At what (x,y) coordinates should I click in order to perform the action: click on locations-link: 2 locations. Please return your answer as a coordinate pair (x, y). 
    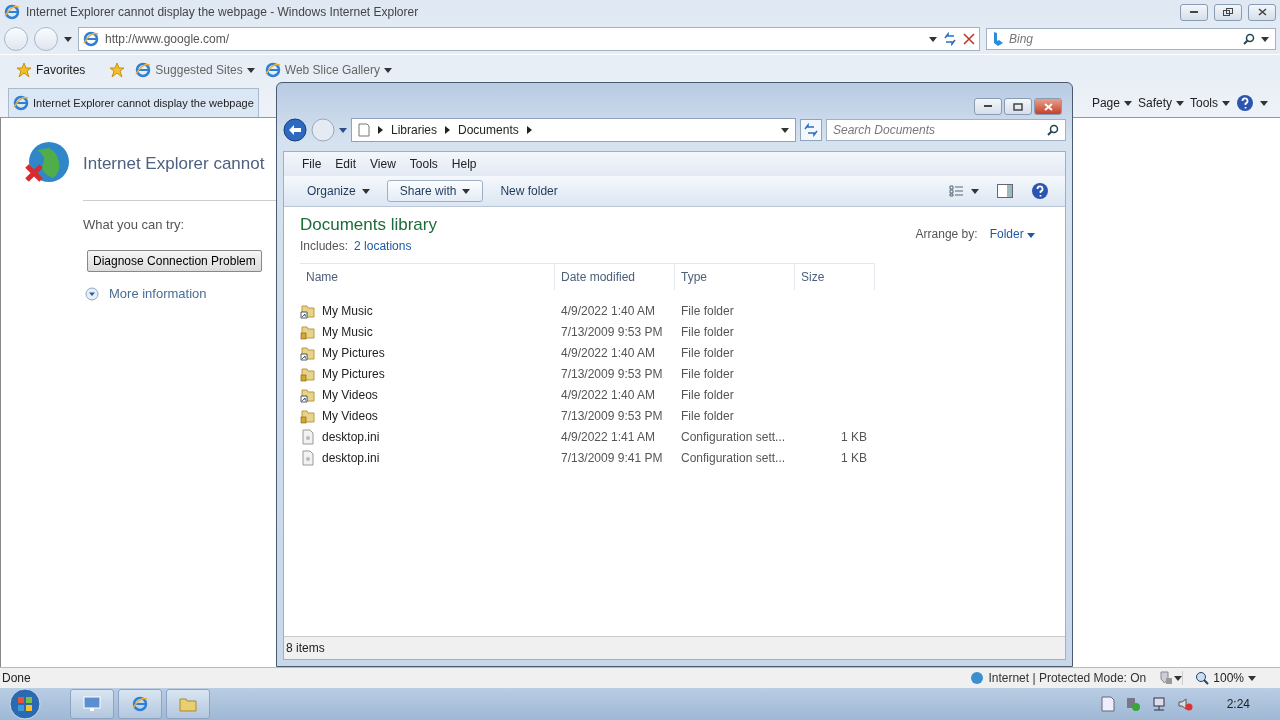
    Looking at the image, I should click on (383, 246).